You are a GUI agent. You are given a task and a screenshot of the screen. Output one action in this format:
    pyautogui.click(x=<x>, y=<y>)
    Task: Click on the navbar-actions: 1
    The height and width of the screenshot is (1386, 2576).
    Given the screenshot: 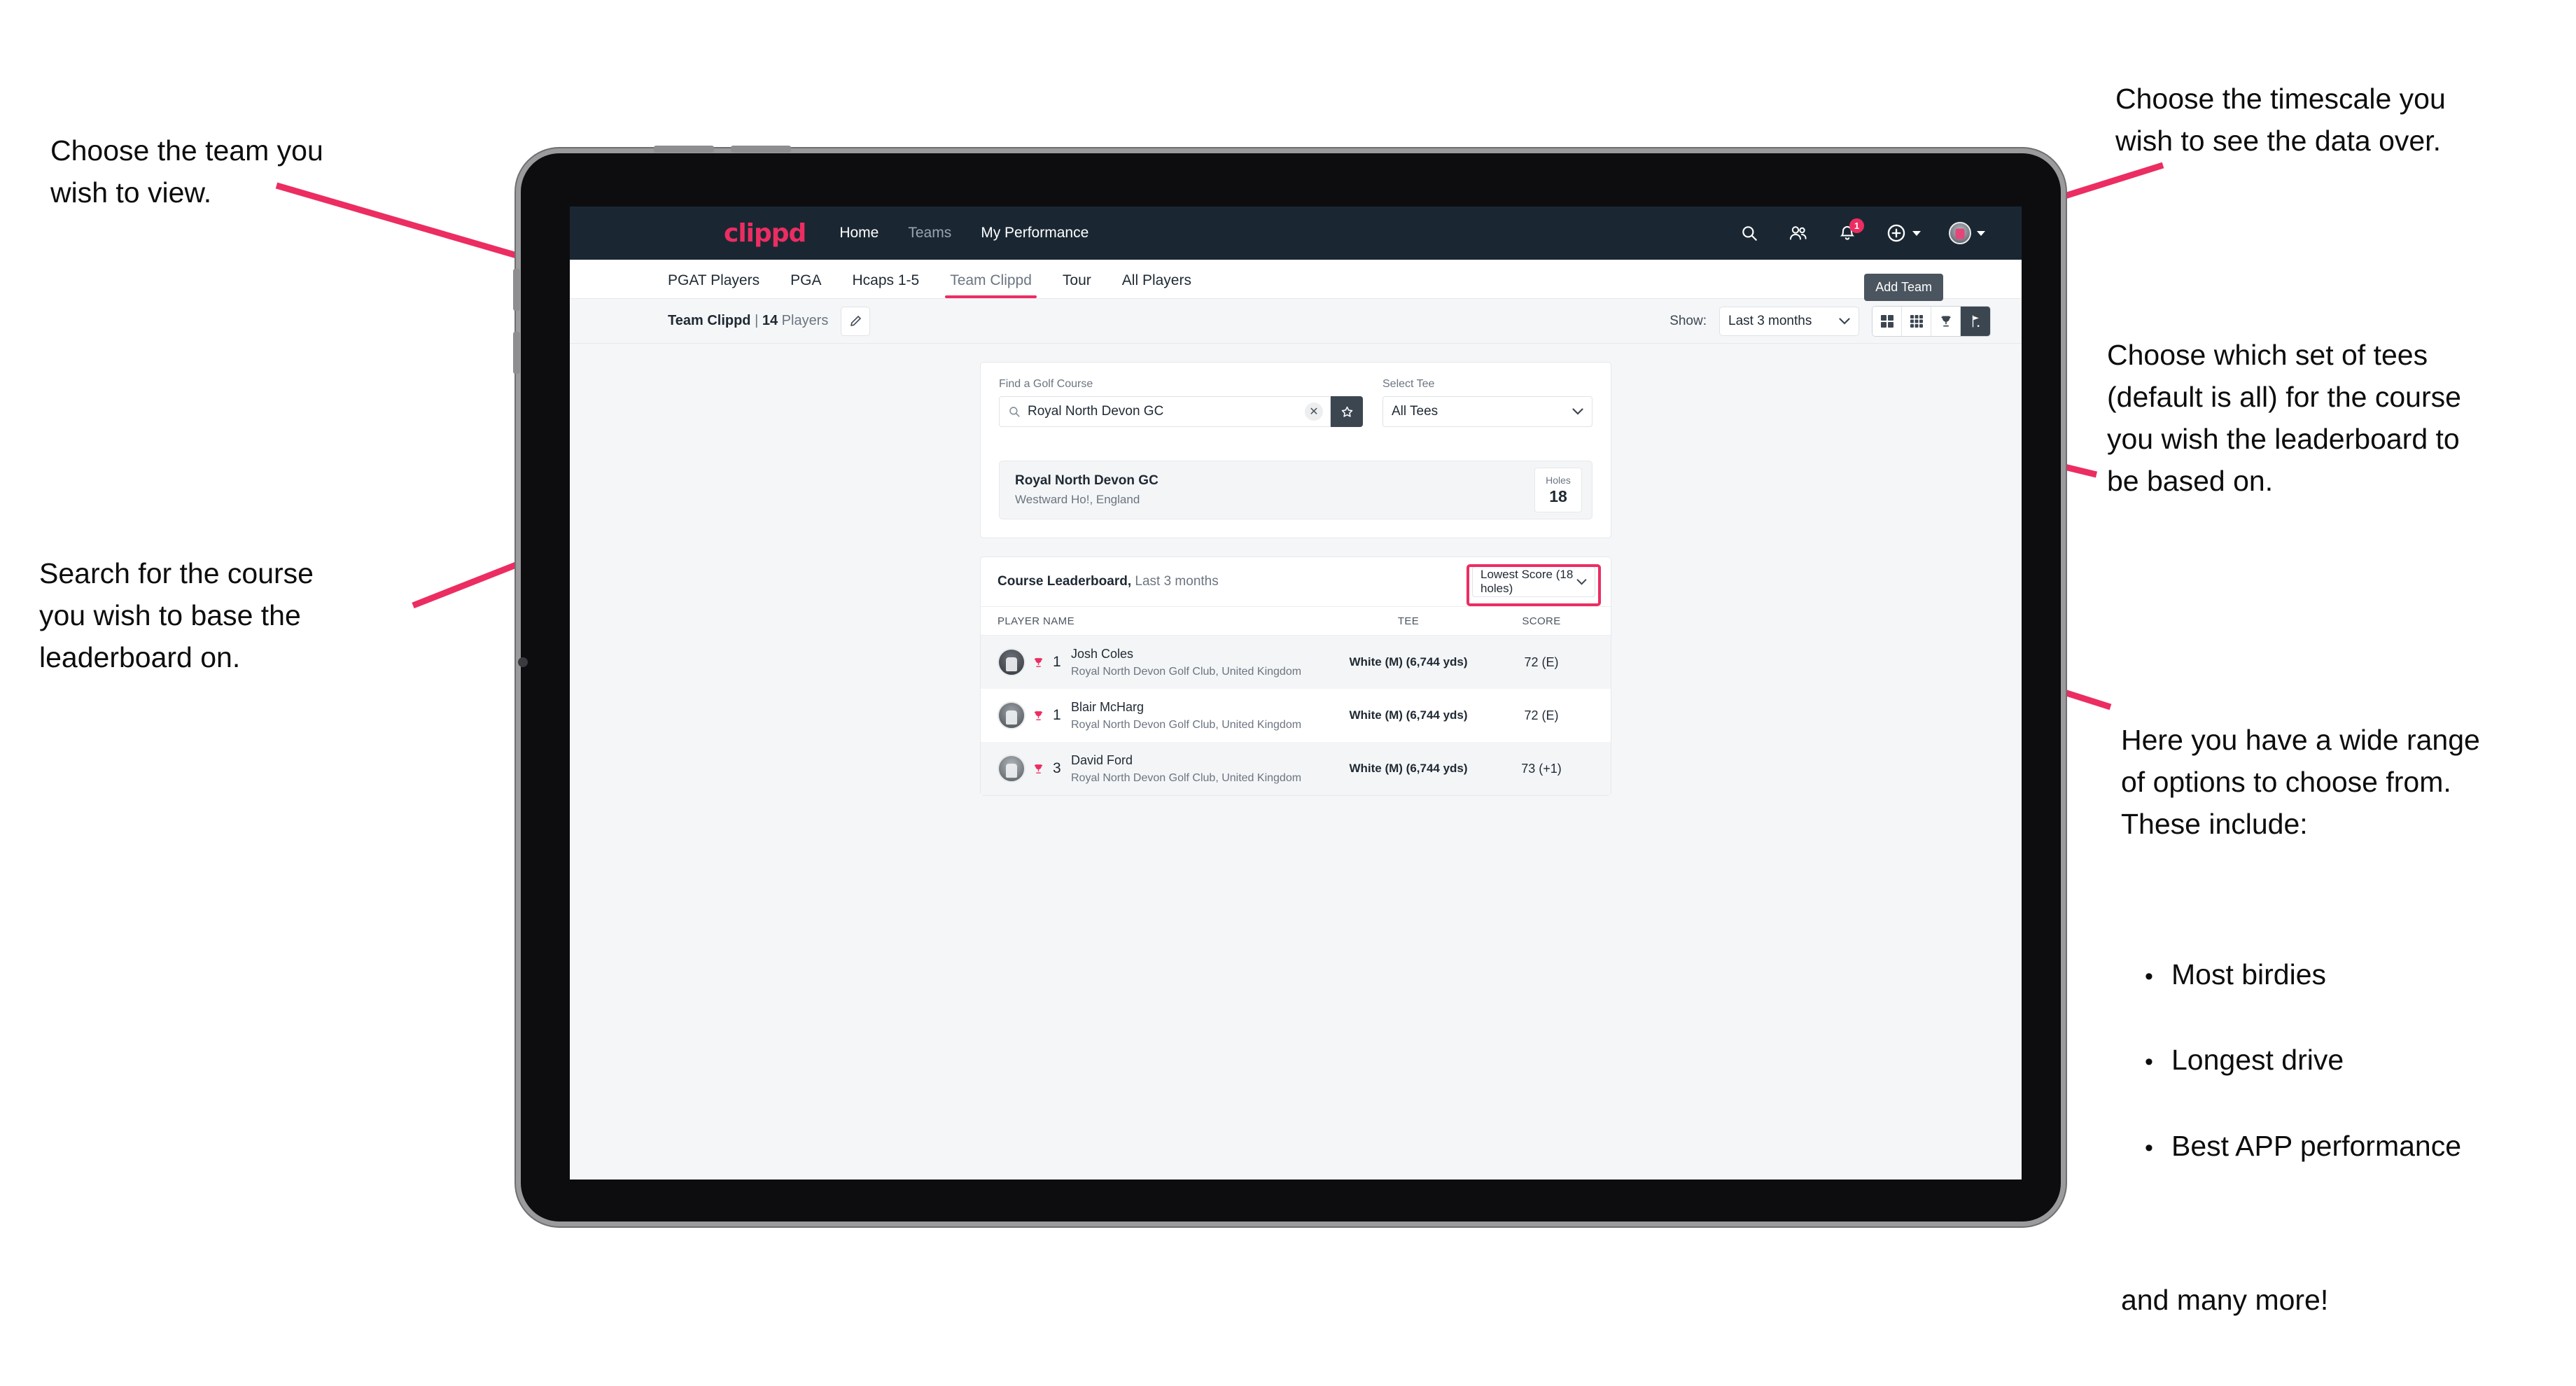 What is the action you would take?
    pyautogui.click(x=1862, y=231)
    